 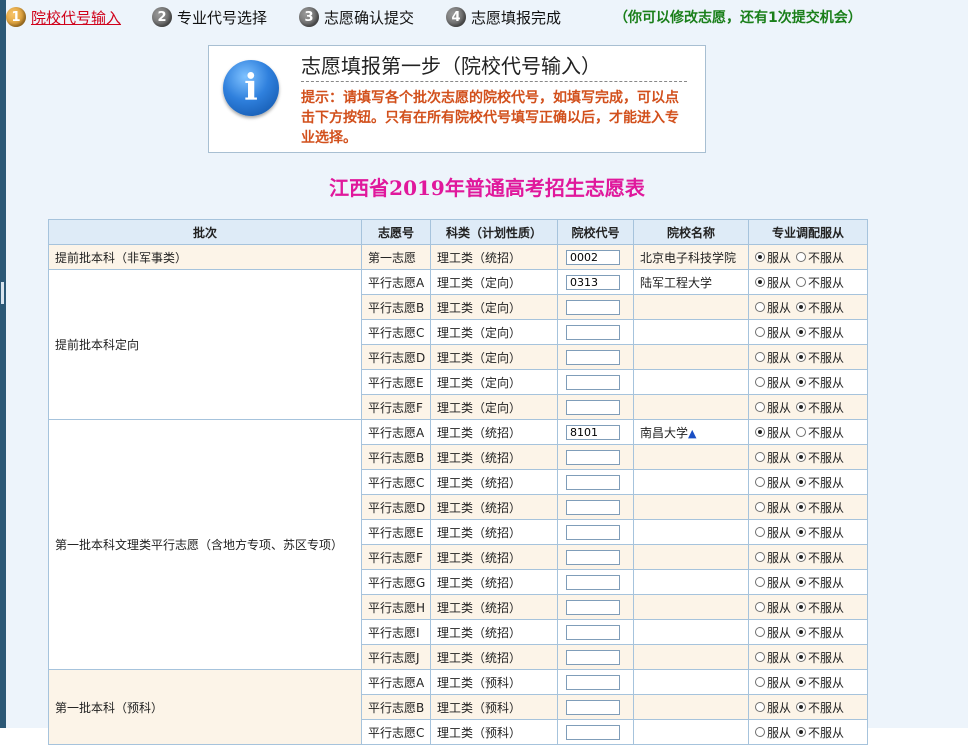 What do you see at coordinates (593, 282) in the screenshot?
I see `school-code-input: 0313` at bounding box center [593, 282].